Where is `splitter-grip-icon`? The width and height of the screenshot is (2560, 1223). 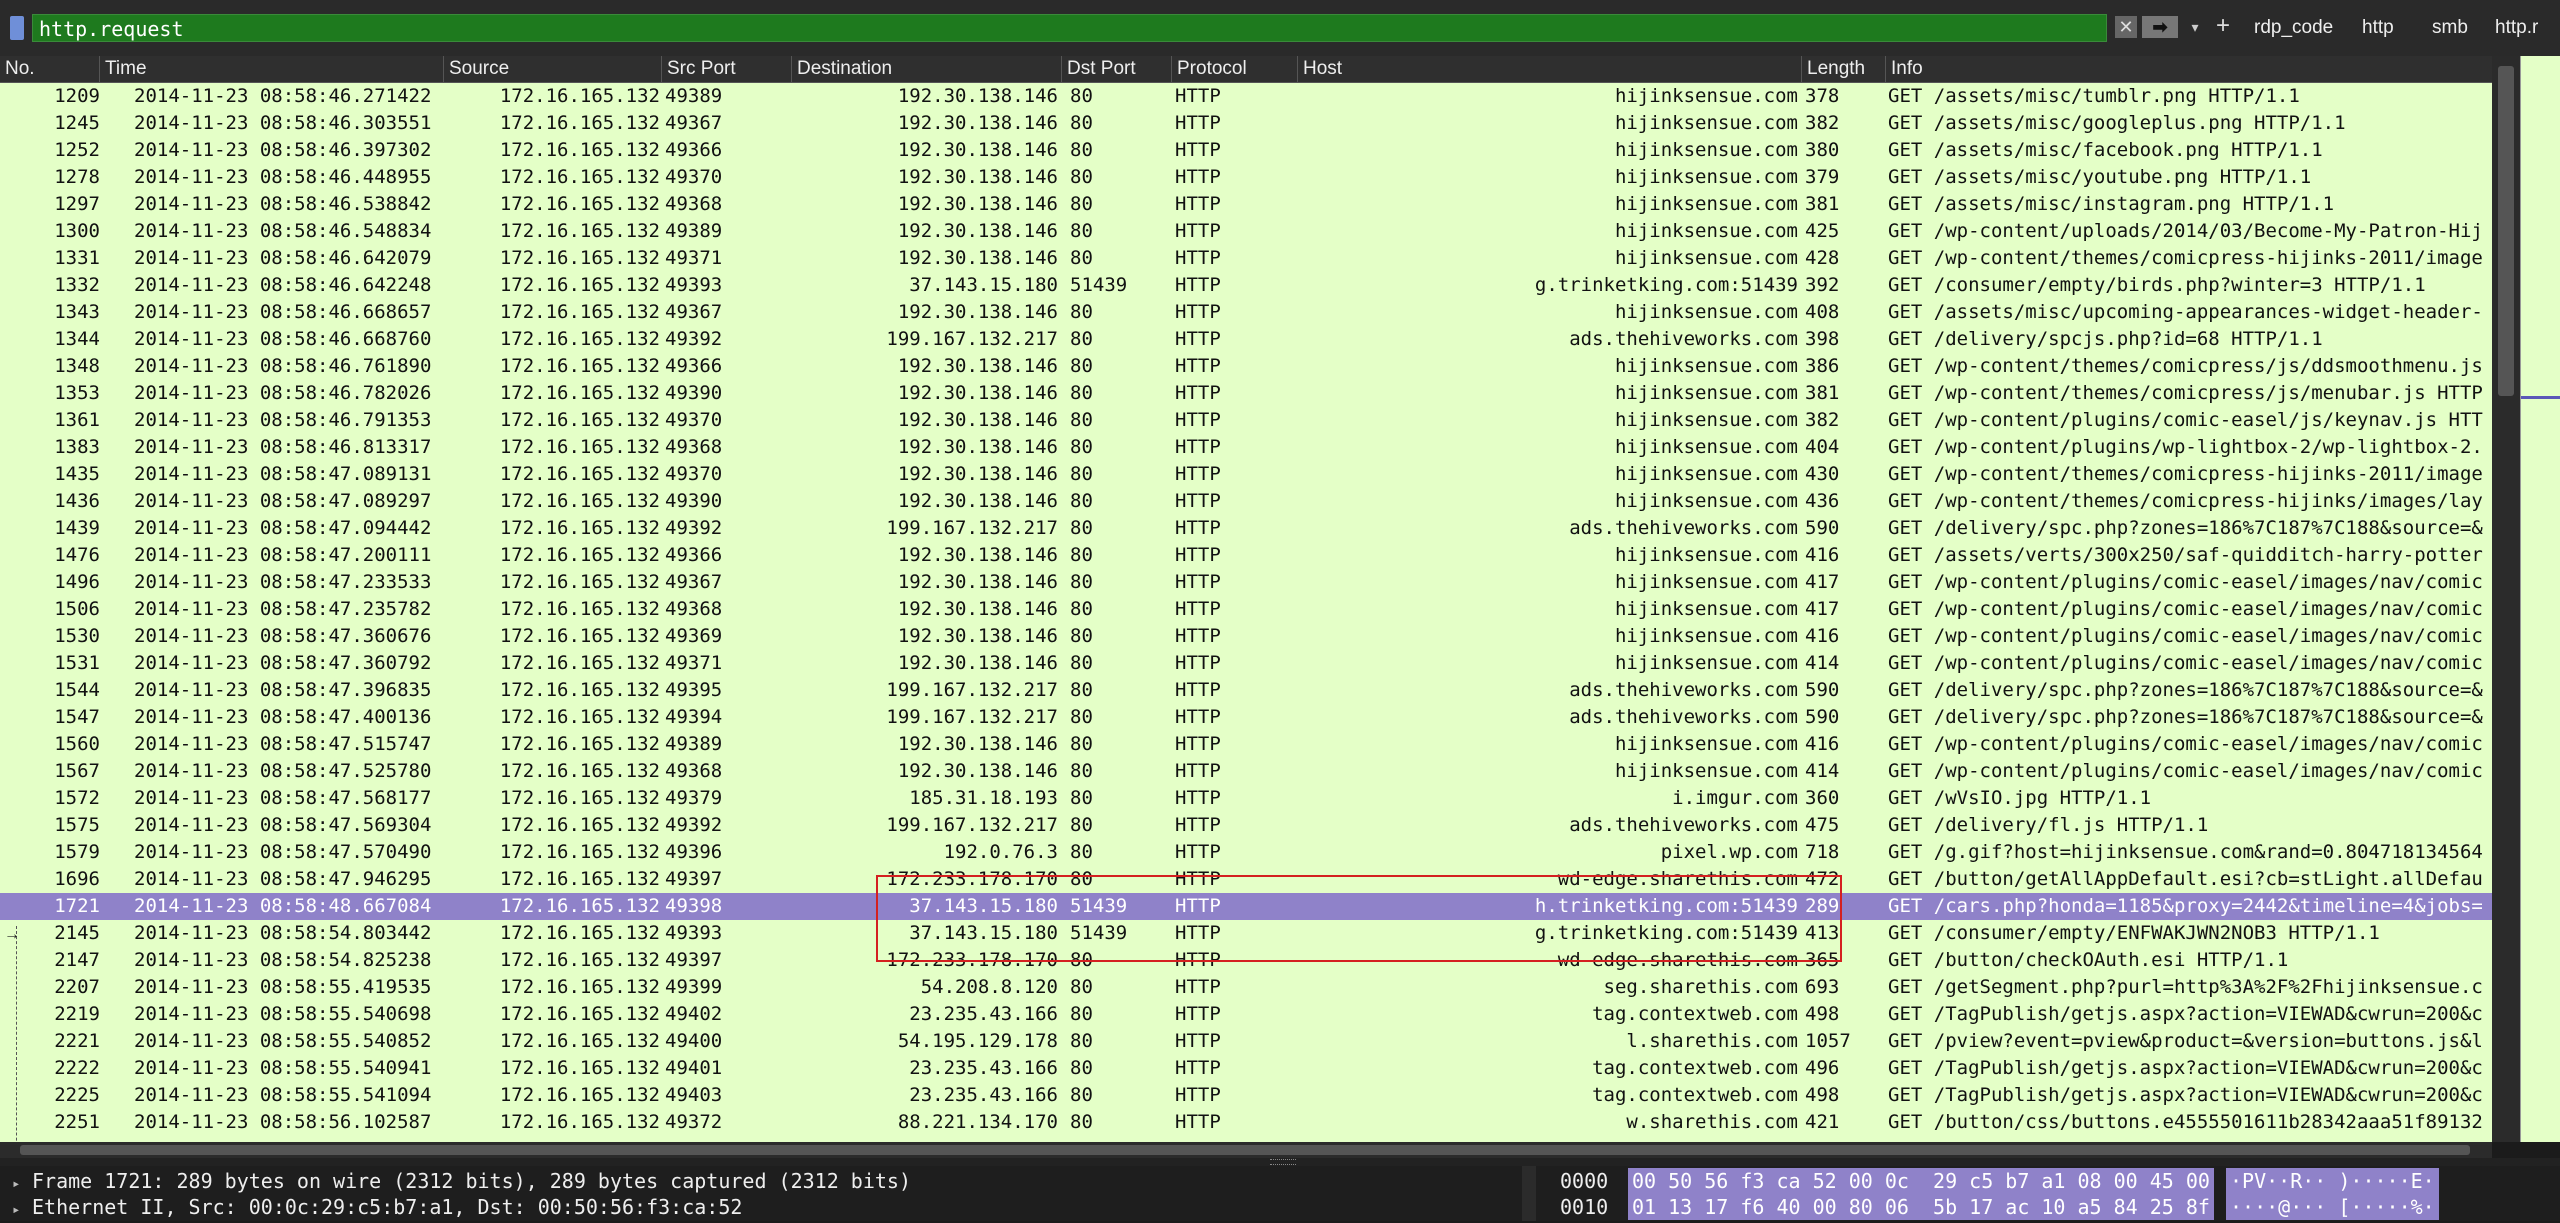 splitter-grip-icon is located at coordinates (1283, 1162).